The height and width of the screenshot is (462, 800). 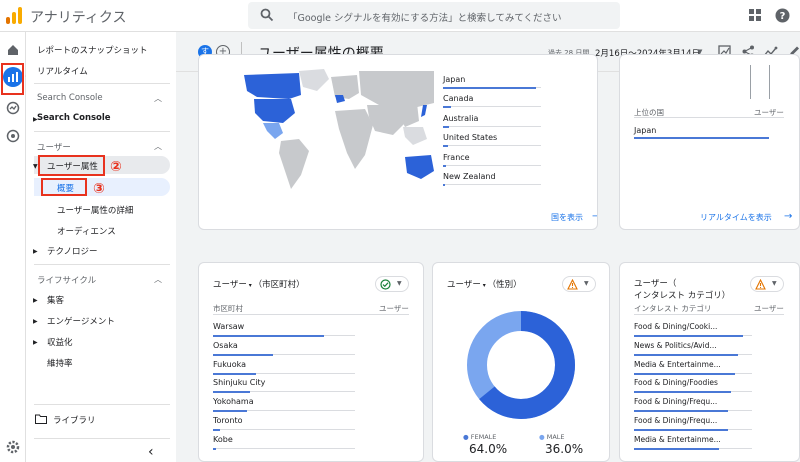 I want to click on country-name: United States, so click(x=470, y=138).